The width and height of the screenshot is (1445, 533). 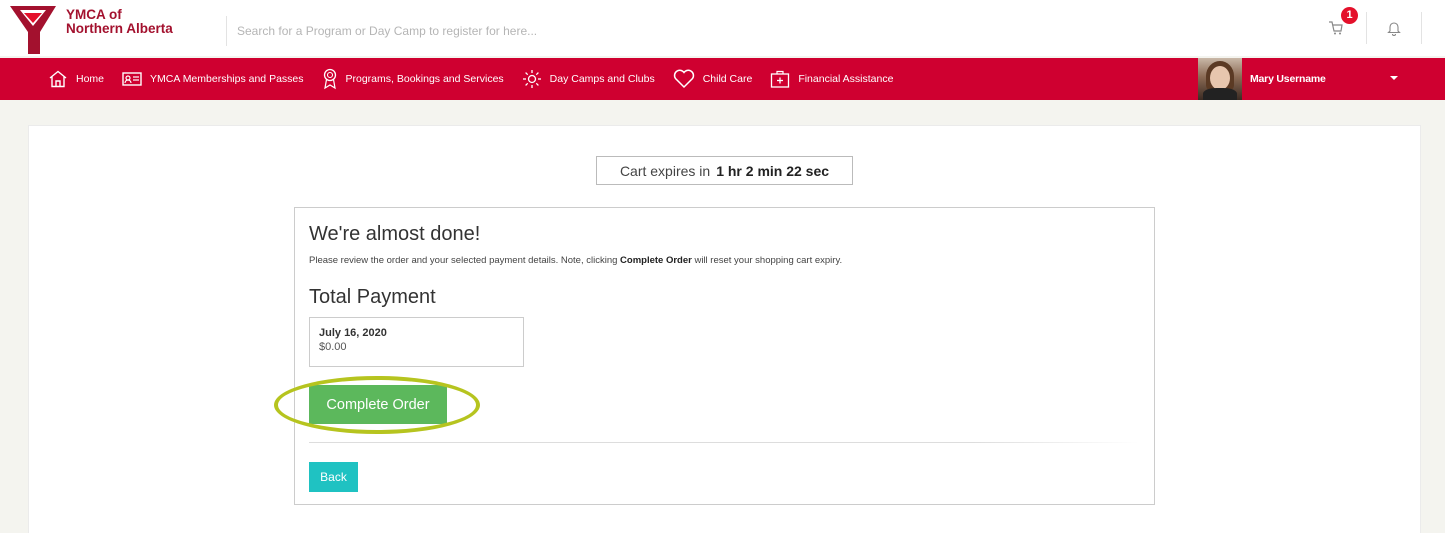 I want to click on payment-summary: July 16, 2020 $0.00, so click(x=416, y=342).